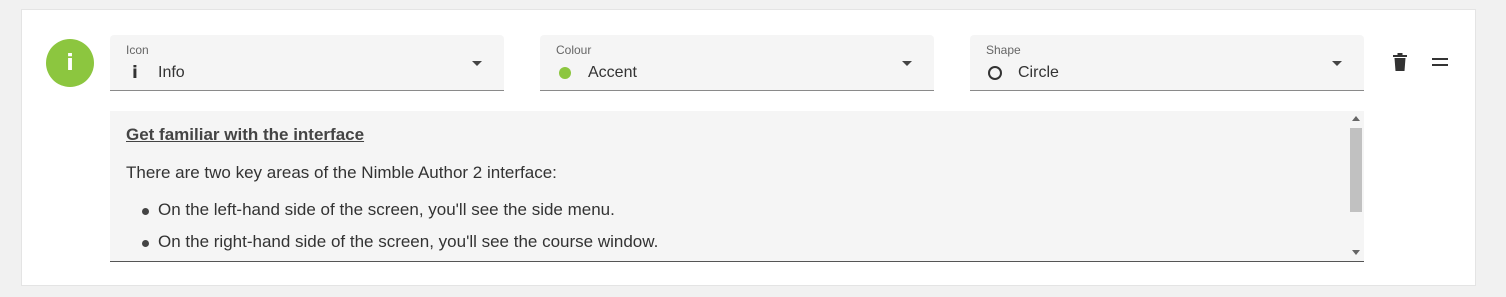 This screenshot has height=297, width=1506. What do you see at coordinates (574, 50) in the screenshot?
I see `colour-select-label: Colour` at bounding box center [574, 50].